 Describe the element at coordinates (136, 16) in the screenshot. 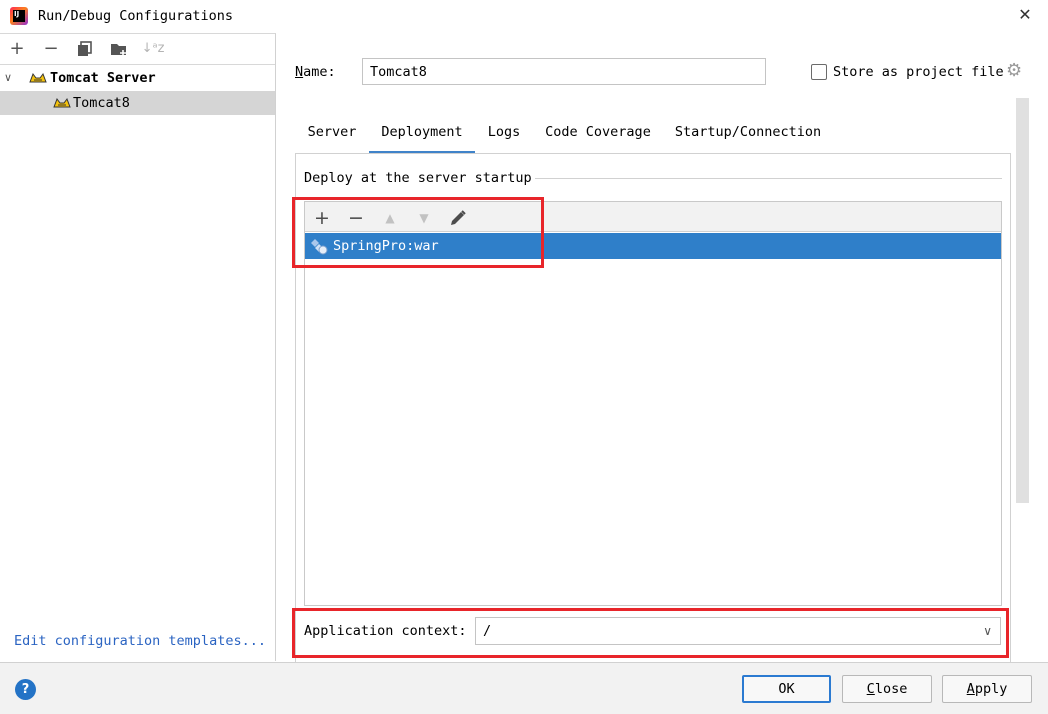

I see `window-title: Run/Debug Configurations` at that location.